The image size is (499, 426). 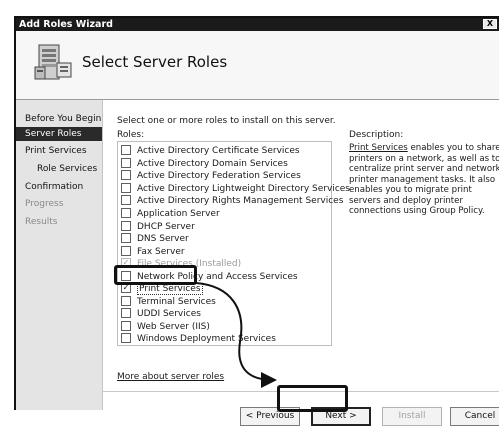 I want to click on role-item: UDDI Services, so click(x=161, y=313).